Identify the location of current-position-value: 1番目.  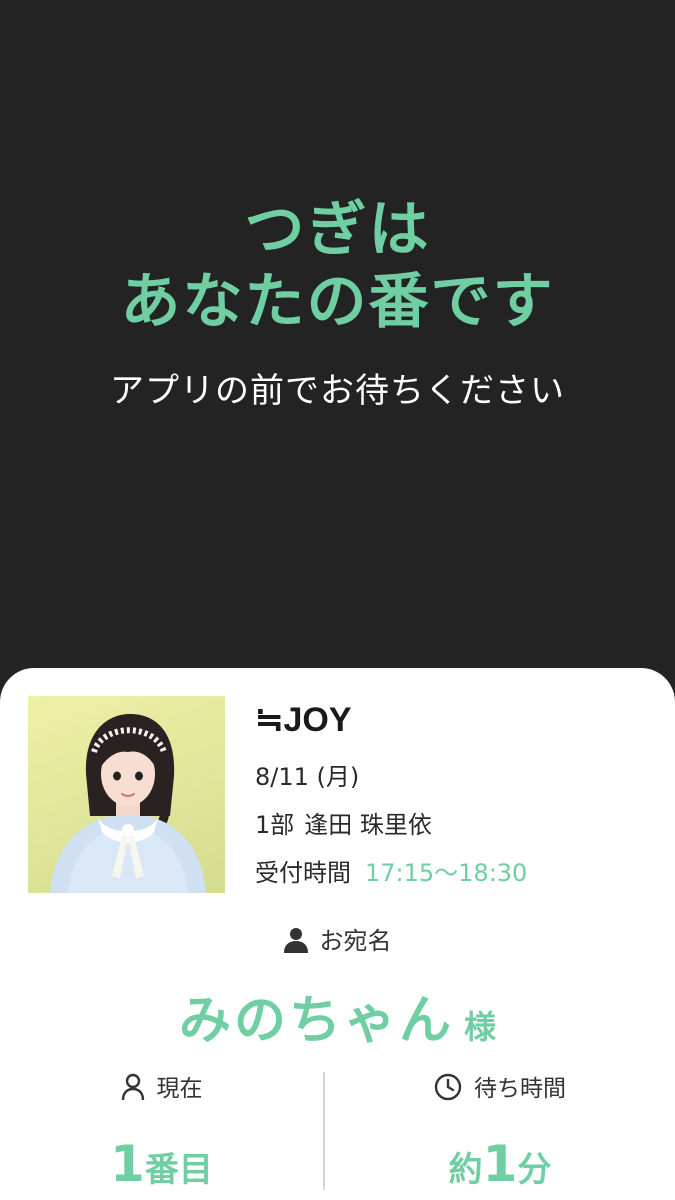
(161, 1169).